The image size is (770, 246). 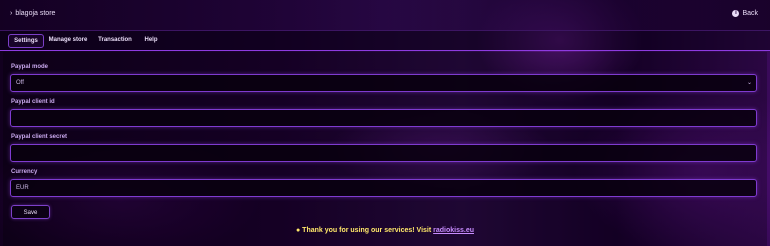 I want to click on client-id-input, so click(x=383, y=118).